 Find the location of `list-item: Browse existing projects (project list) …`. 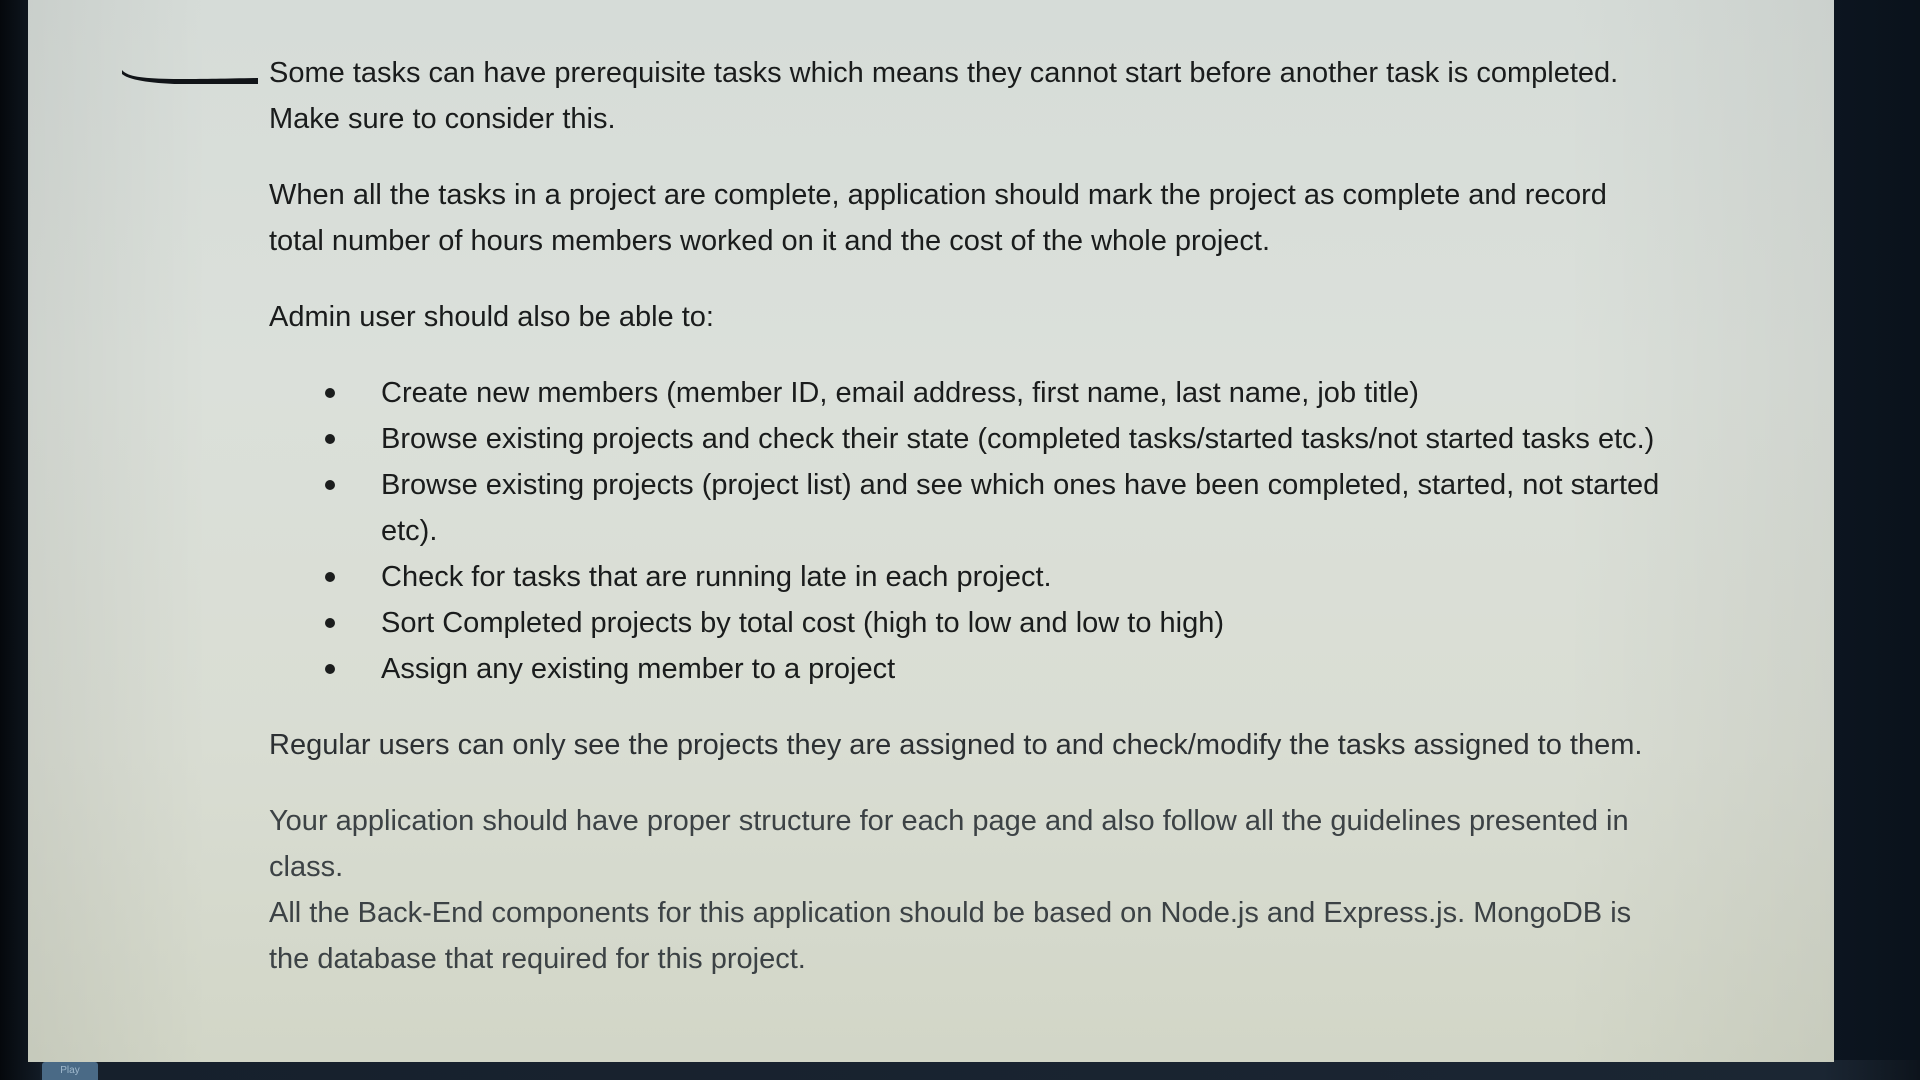

list-item: Browse existing projects (project list) … is located at coordinates (951, 508).